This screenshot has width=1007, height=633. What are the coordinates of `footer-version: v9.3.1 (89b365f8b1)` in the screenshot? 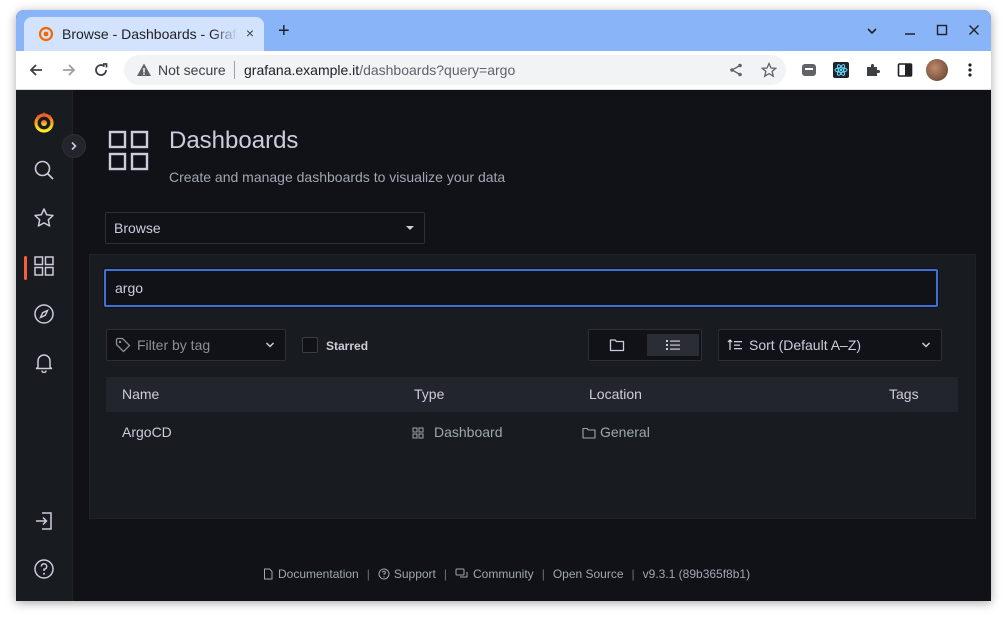 It's located at (696, 574).